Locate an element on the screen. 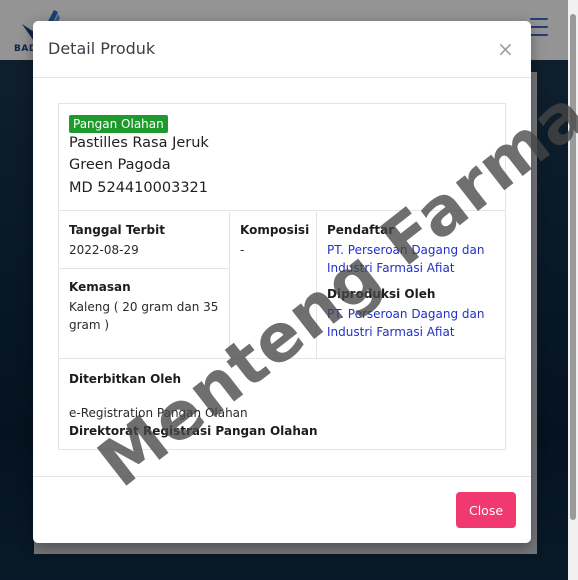  tanggal-terbit-label: Tanggal Terbit is located at coordinates (117, 230).